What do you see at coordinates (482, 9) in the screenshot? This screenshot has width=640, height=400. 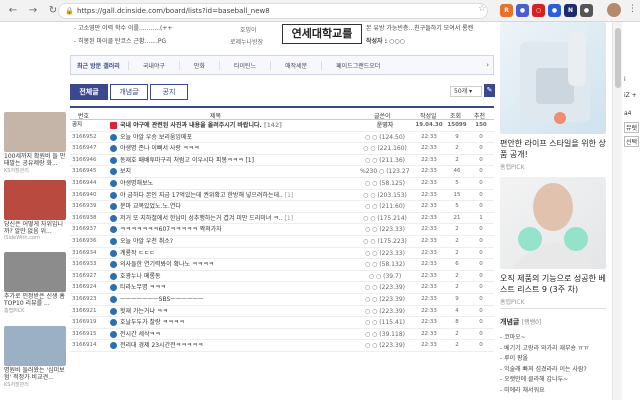 I see `bookmark-star-icon: ☆` at bounding box center [482, 9].